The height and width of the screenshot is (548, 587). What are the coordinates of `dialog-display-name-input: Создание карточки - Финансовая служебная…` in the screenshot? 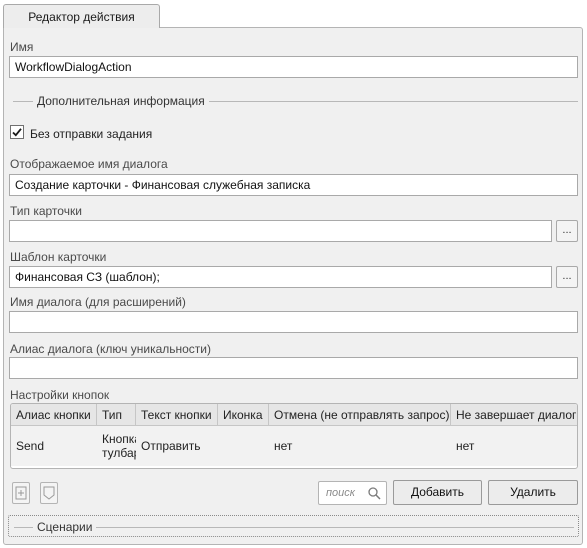 It's located at (293, 185).